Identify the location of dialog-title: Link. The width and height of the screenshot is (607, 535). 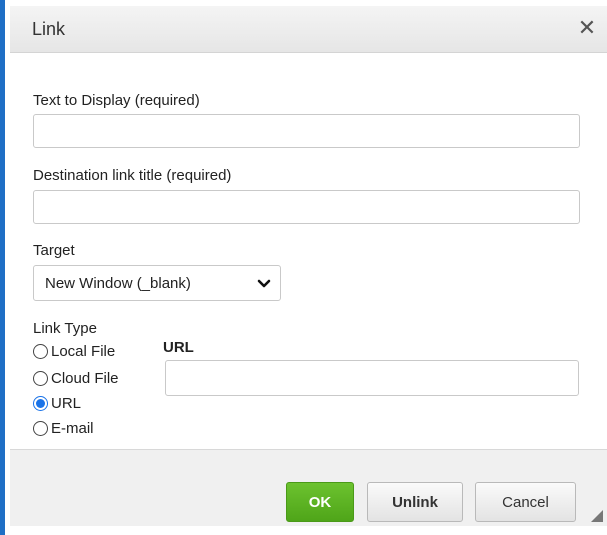
(49, 29).